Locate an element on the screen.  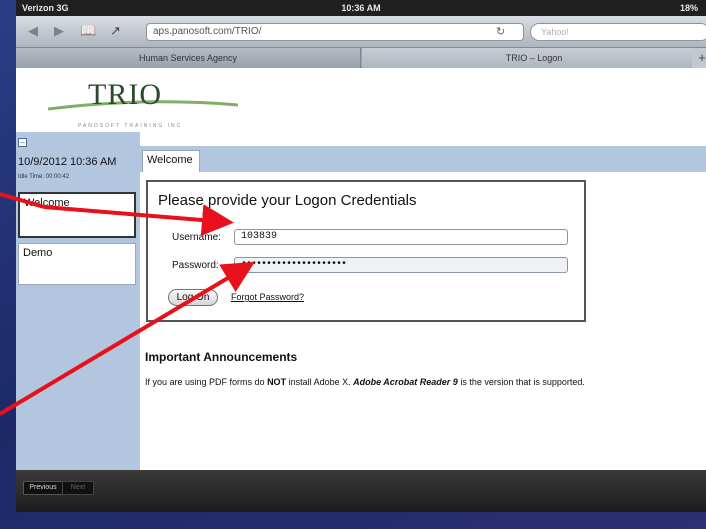
tab-trio-logon: TRIO – Logon is located at coordinates (534, 58).